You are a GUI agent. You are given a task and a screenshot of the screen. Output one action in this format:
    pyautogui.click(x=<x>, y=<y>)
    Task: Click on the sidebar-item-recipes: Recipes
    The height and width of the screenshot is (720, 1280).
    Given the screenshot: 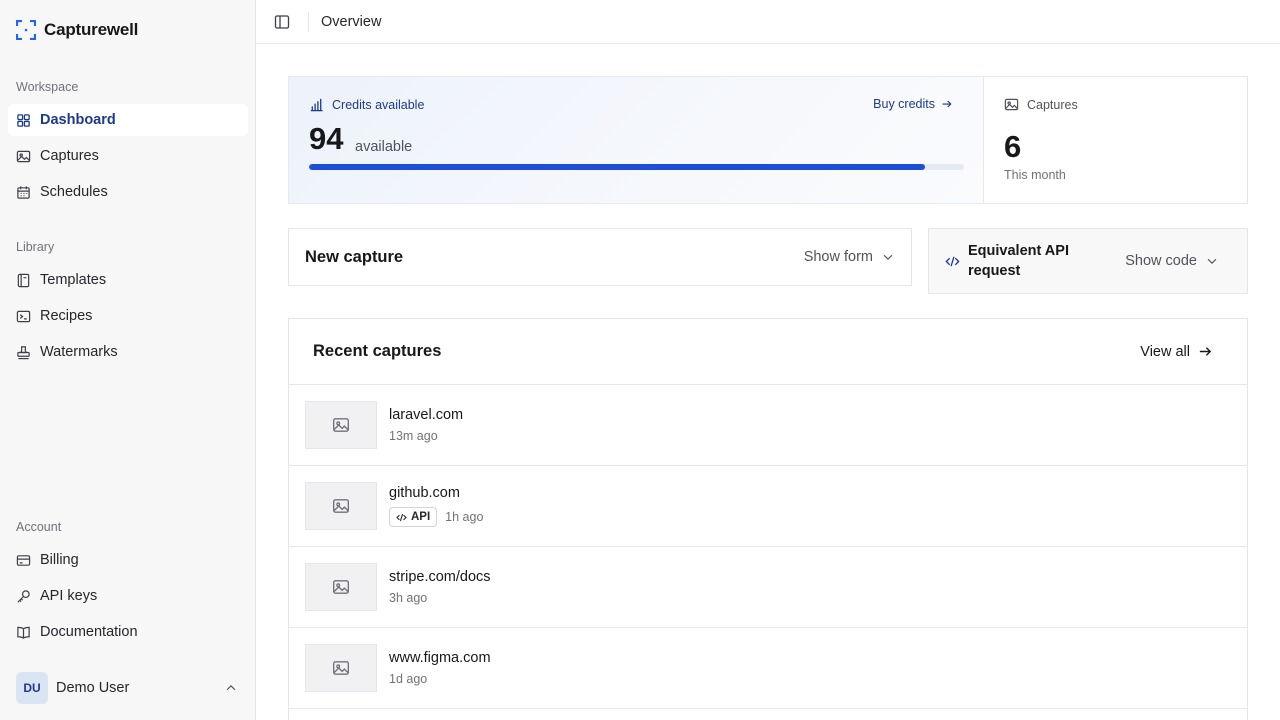 What is the action you would take?
    pyautogui.click(x=128, y=316)
    